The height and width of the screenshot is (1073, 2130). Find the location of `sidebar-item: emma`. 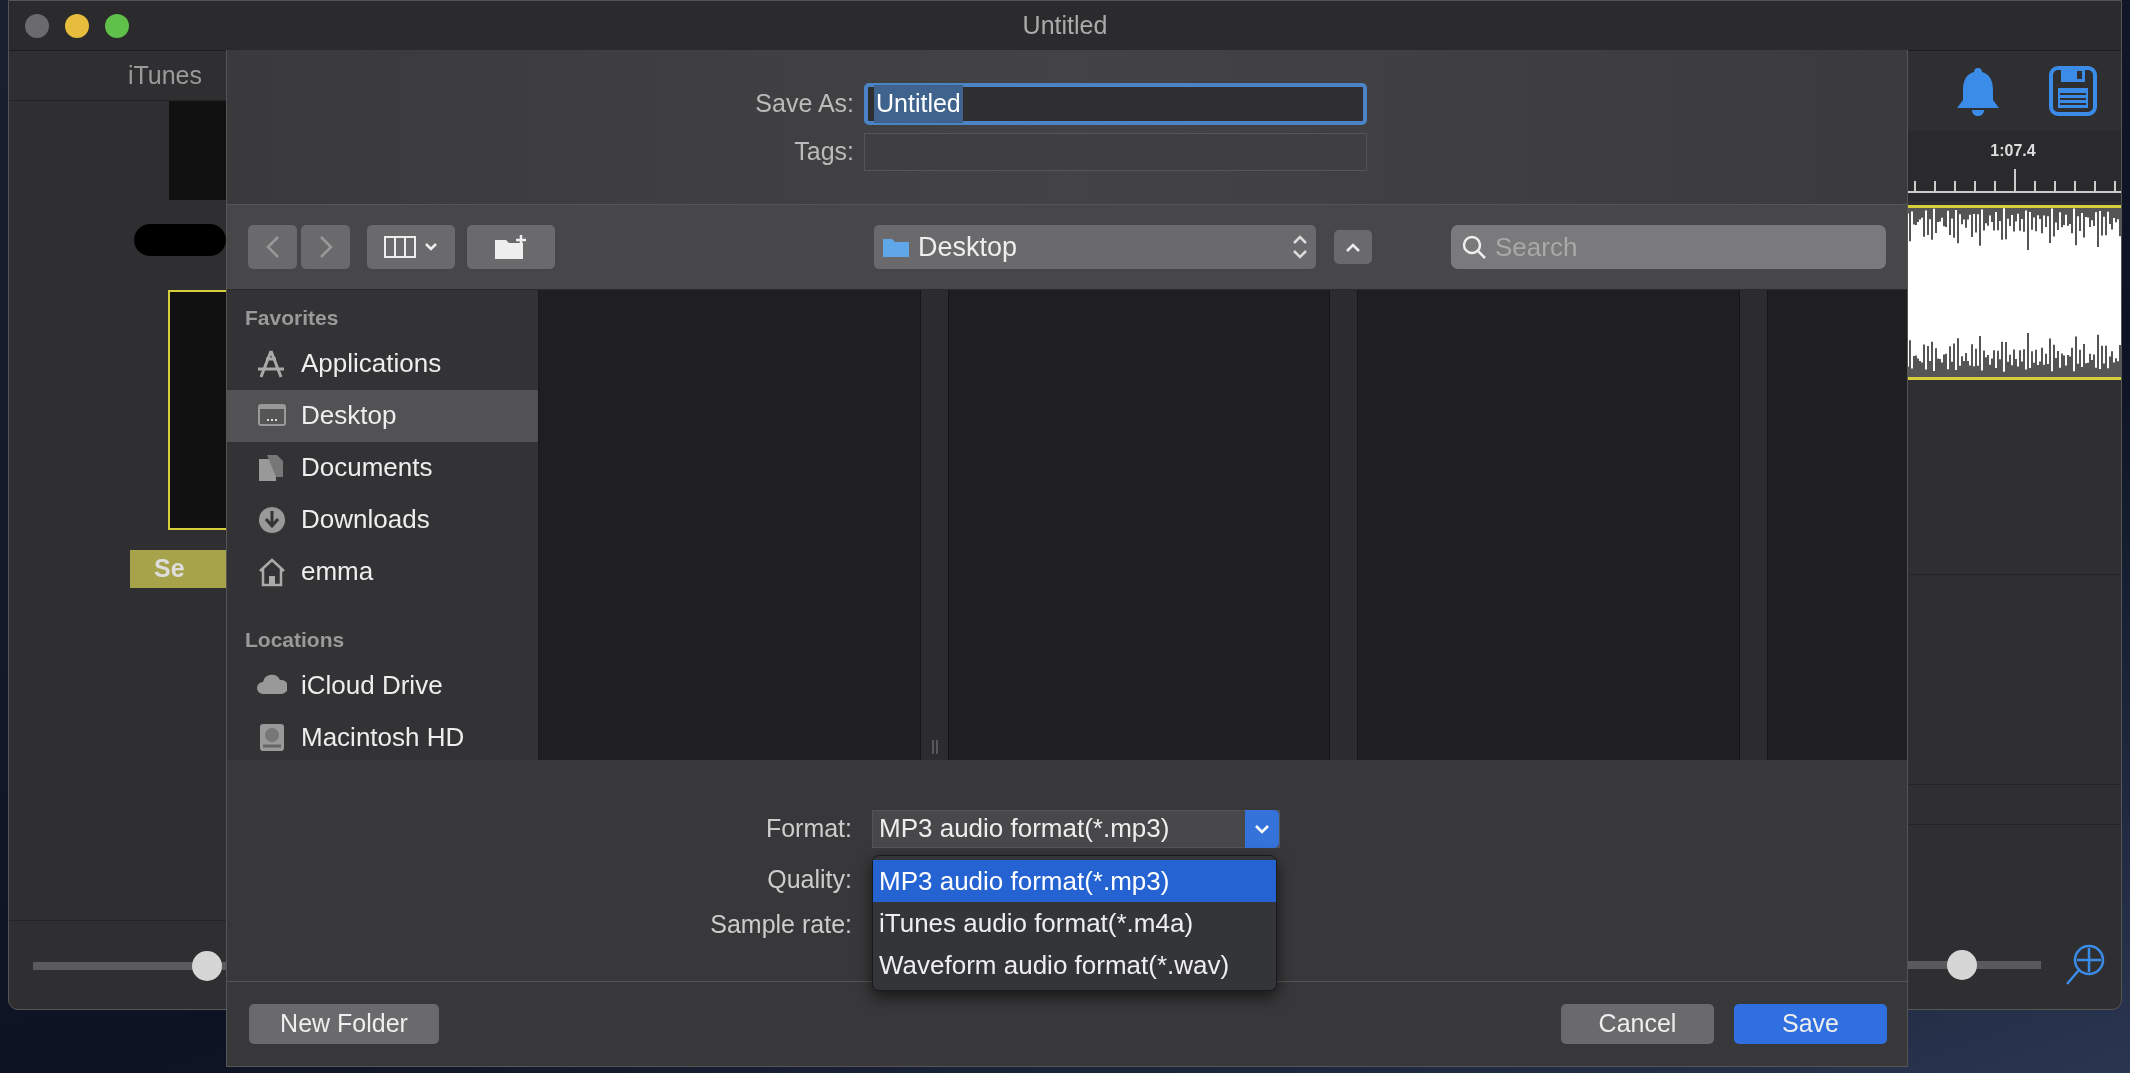

sidebar-item: emma is located at coordinates (382, 571).